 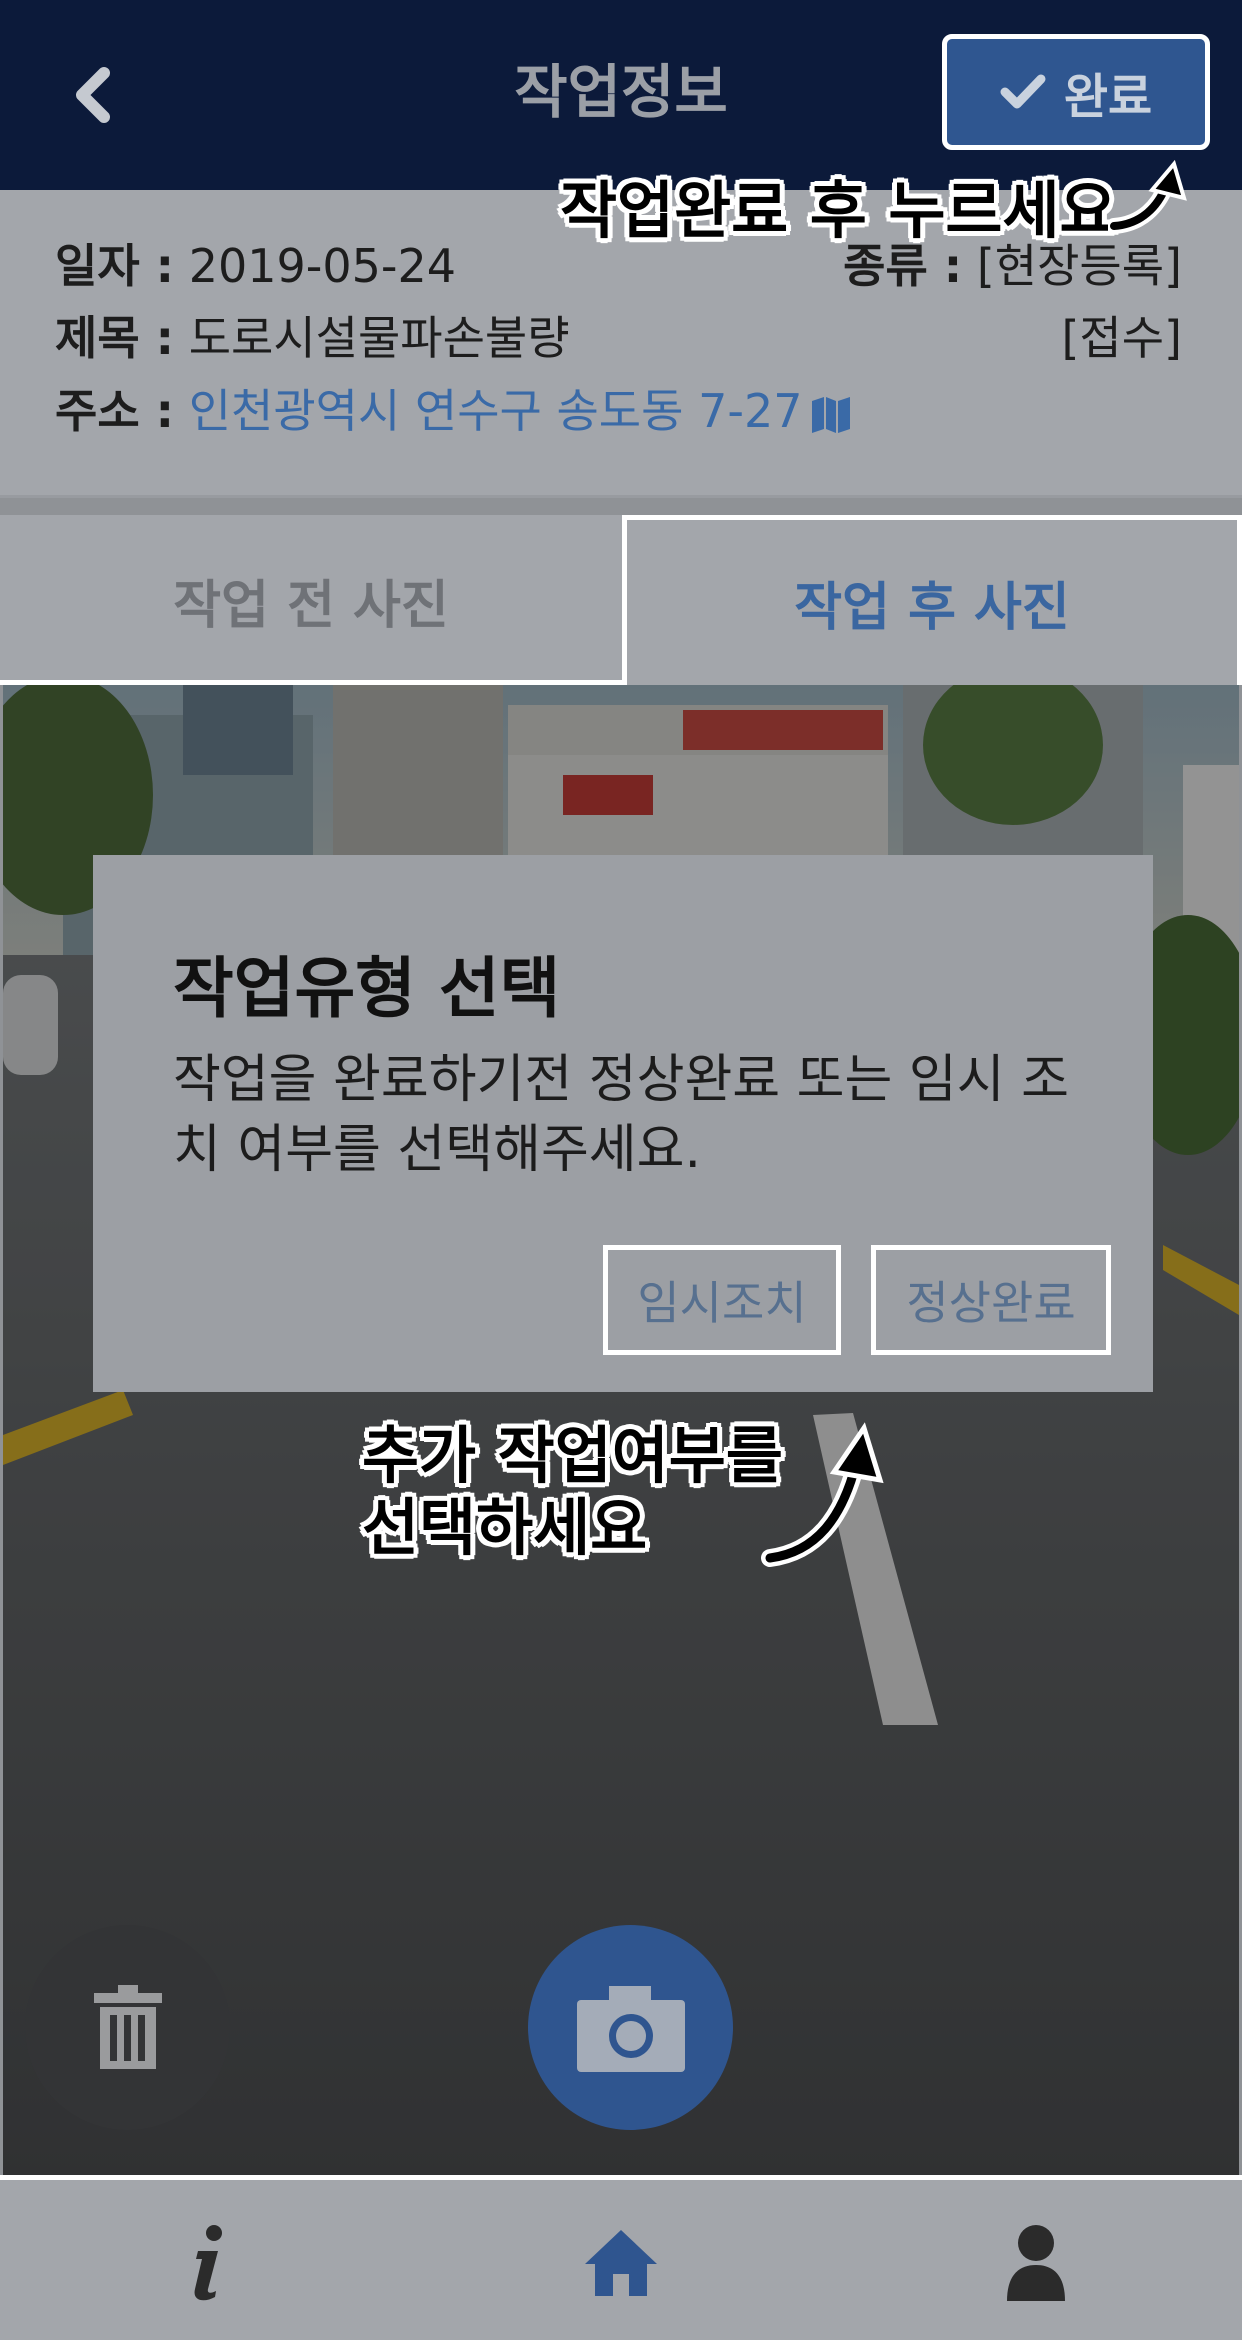 I want to click on address-link: 인천광역시 연수구 송도동 7-27, so click(x=521, y=411).